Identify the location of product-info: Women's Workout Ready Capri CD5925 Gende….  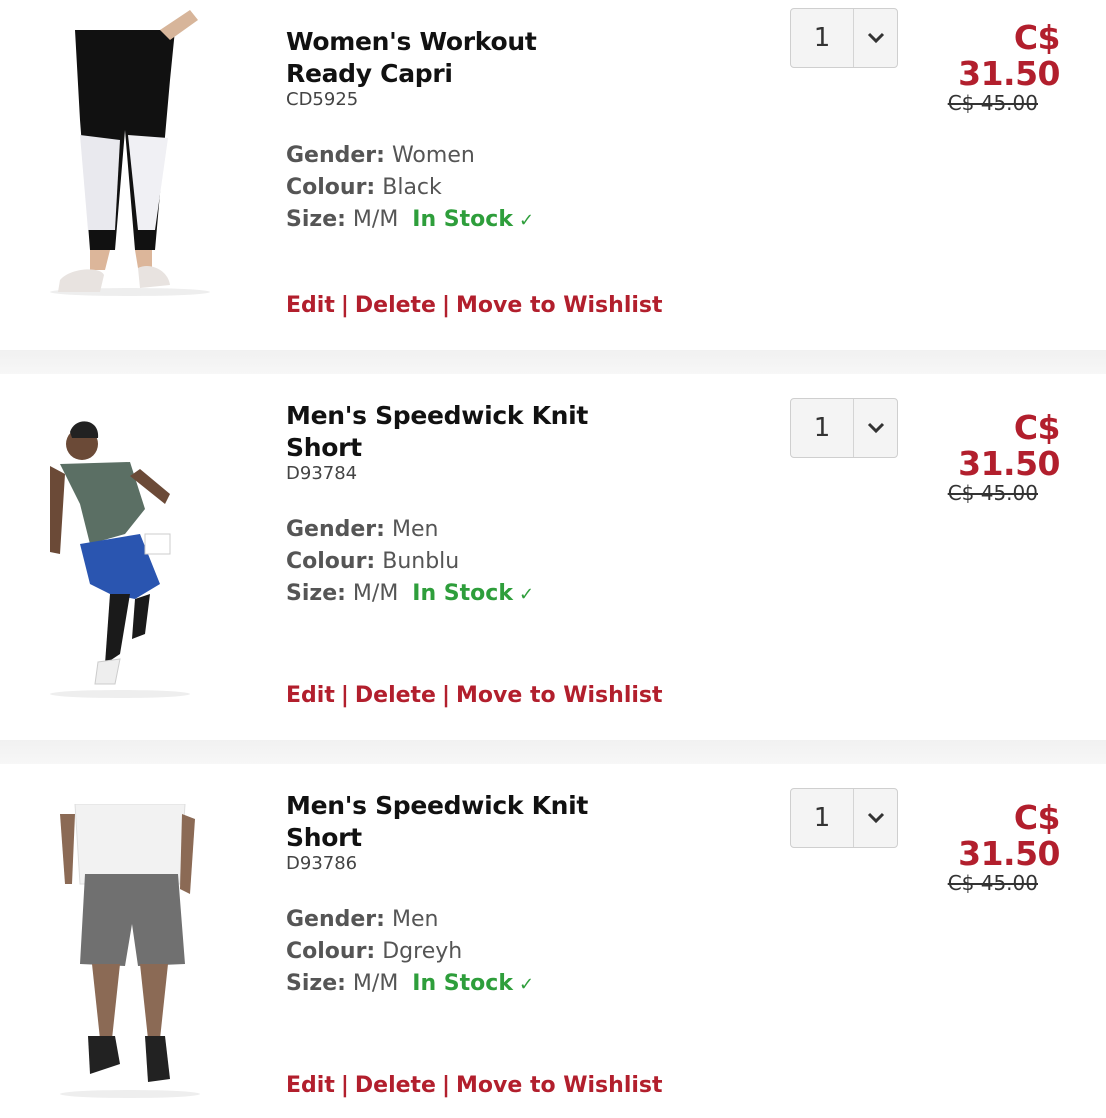
(466, 131).